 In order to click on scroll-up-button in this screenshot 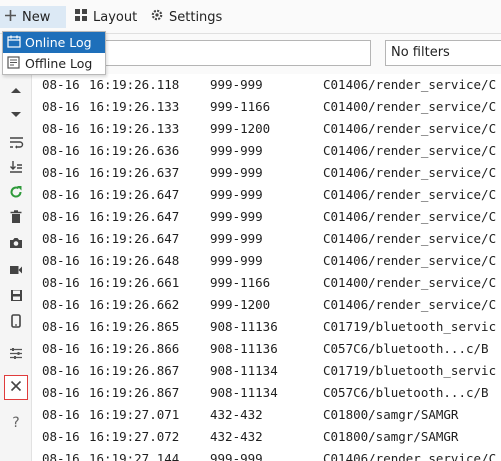, I will do `click(16, 90)`.